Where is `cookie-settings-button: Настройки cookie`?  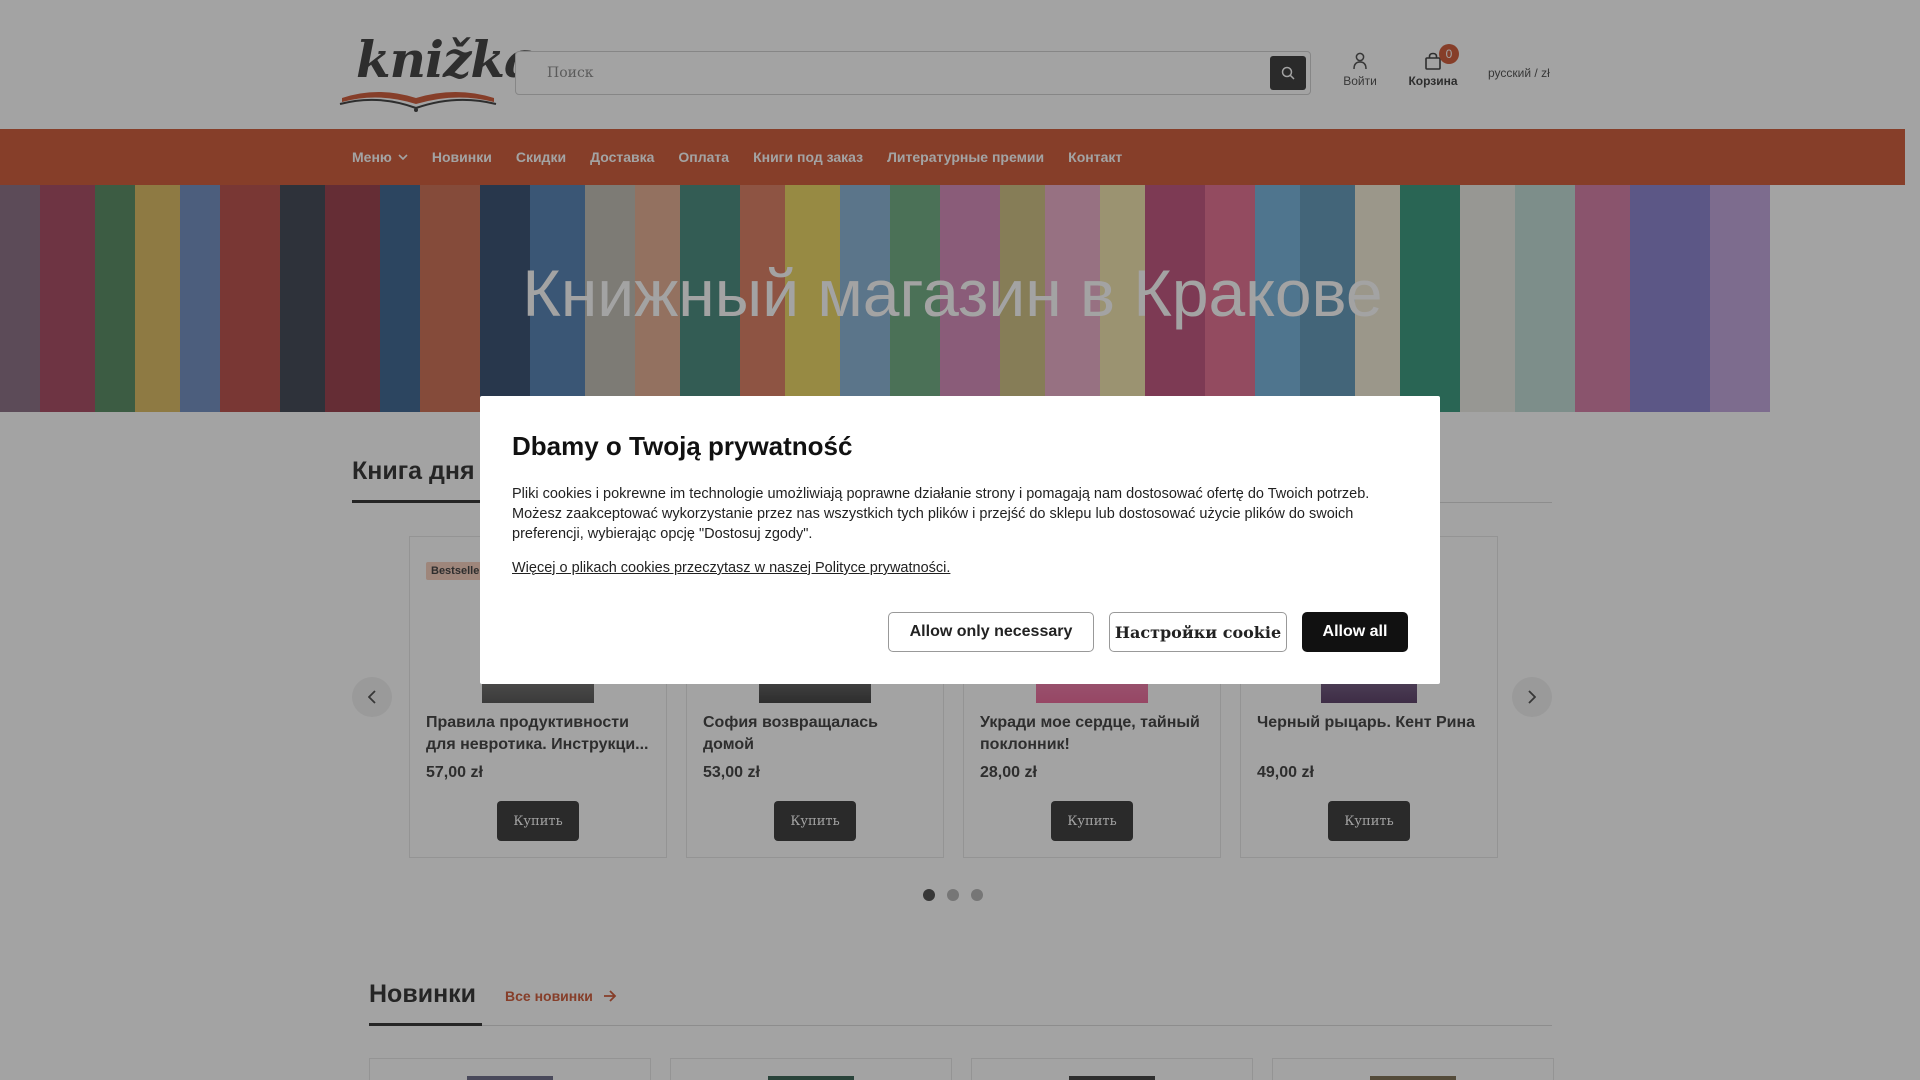 cookie-settings-button: Настройки cookie is located at coordinates (1198, 632).